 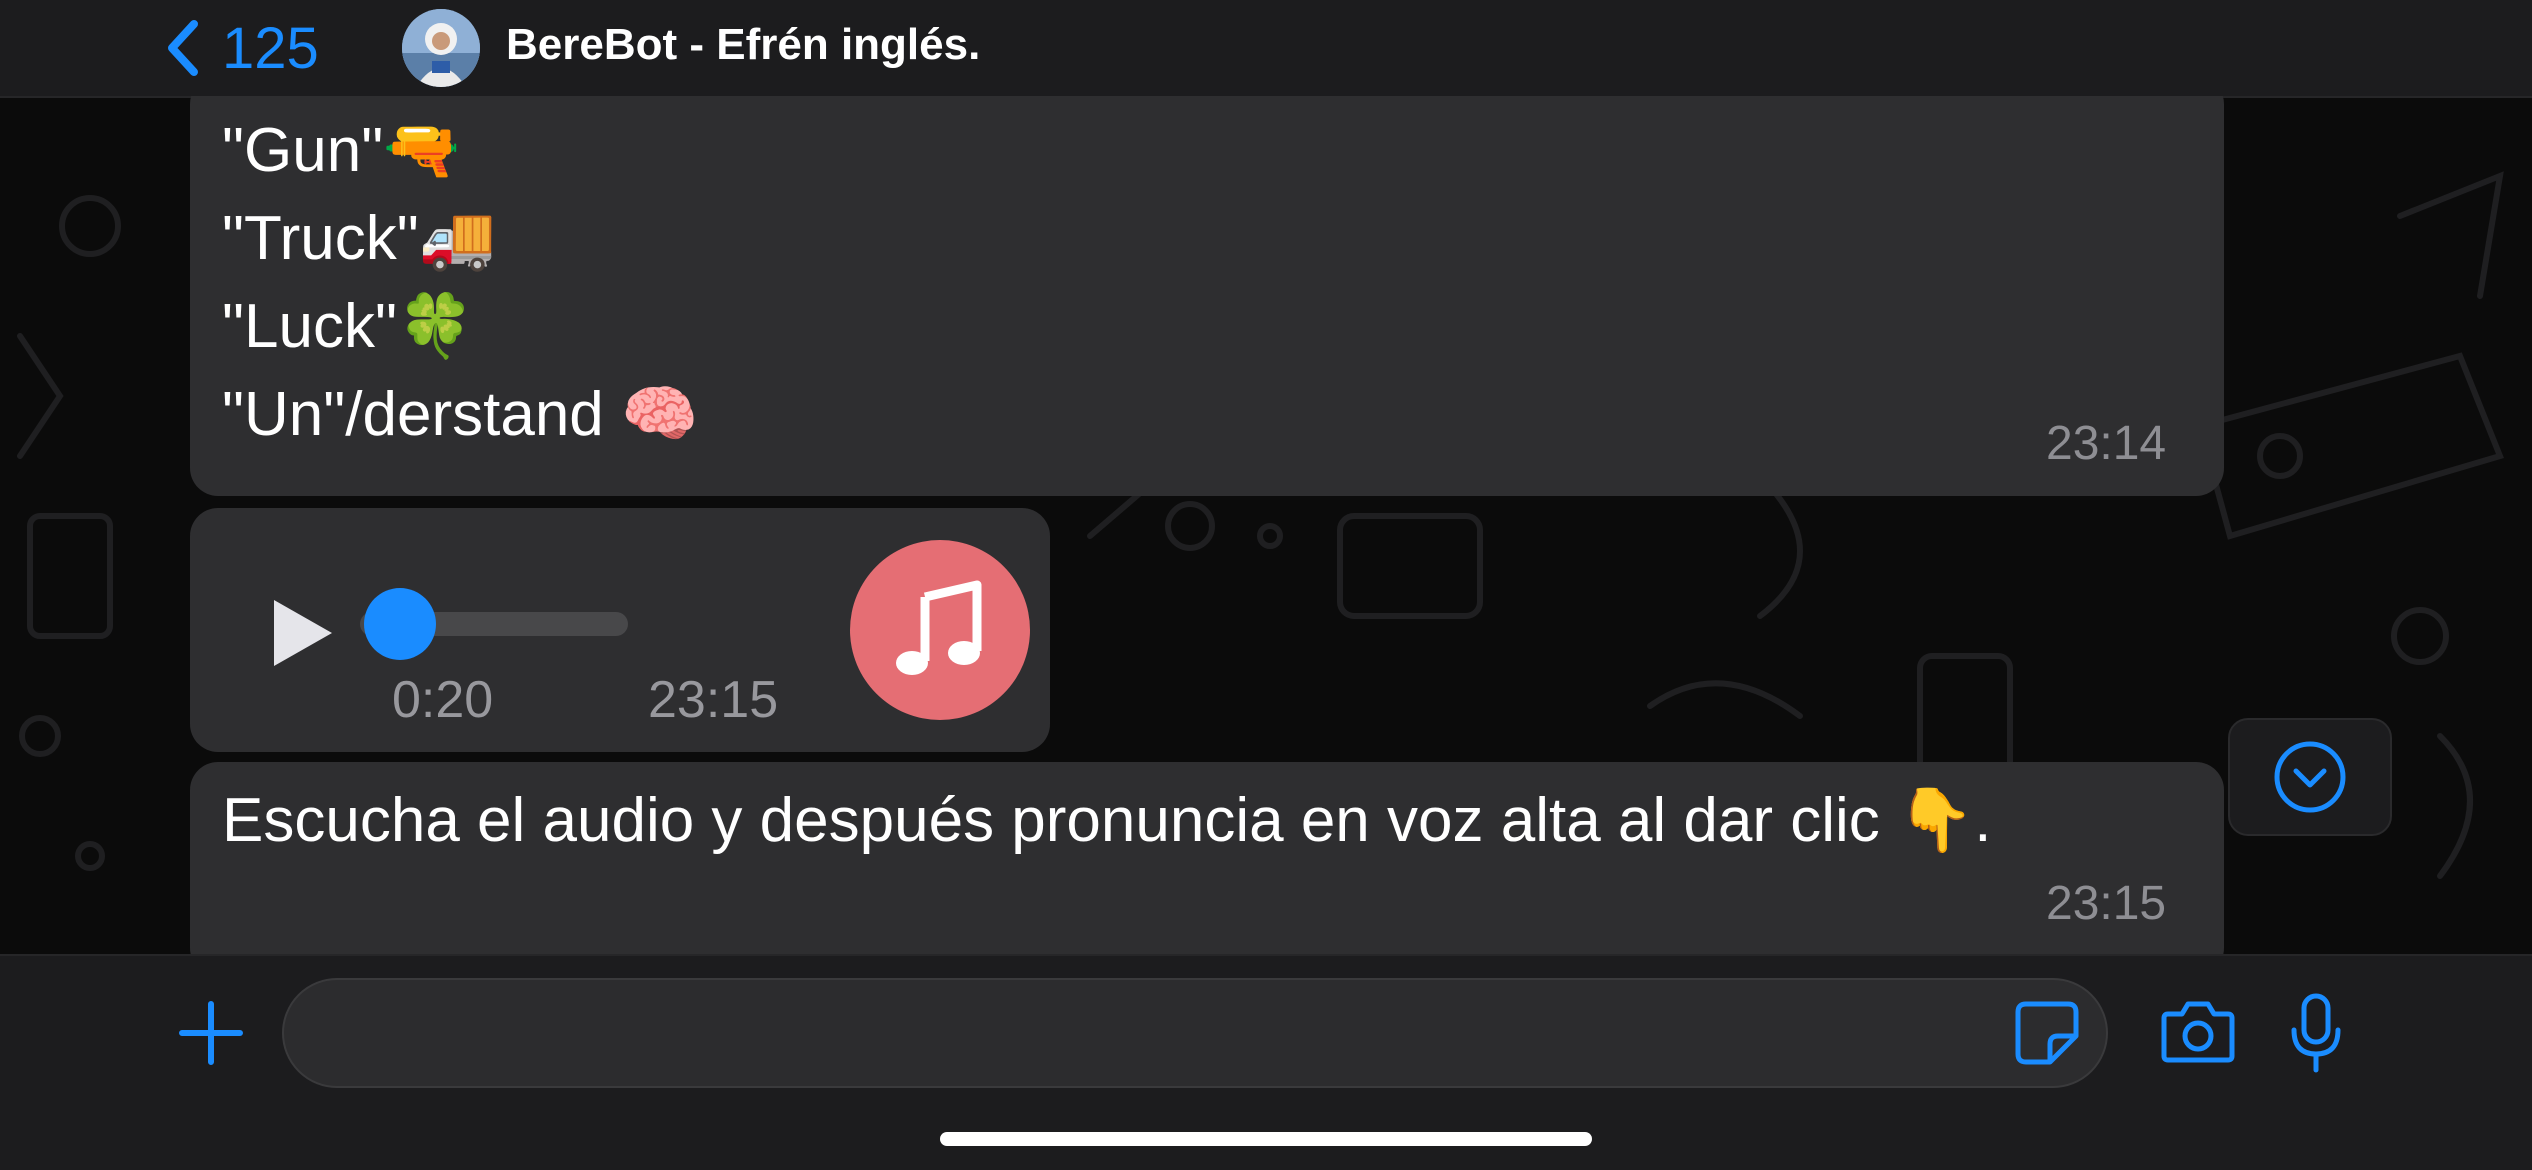 I want to click on back-button: 125, so click(x=239, y=48).